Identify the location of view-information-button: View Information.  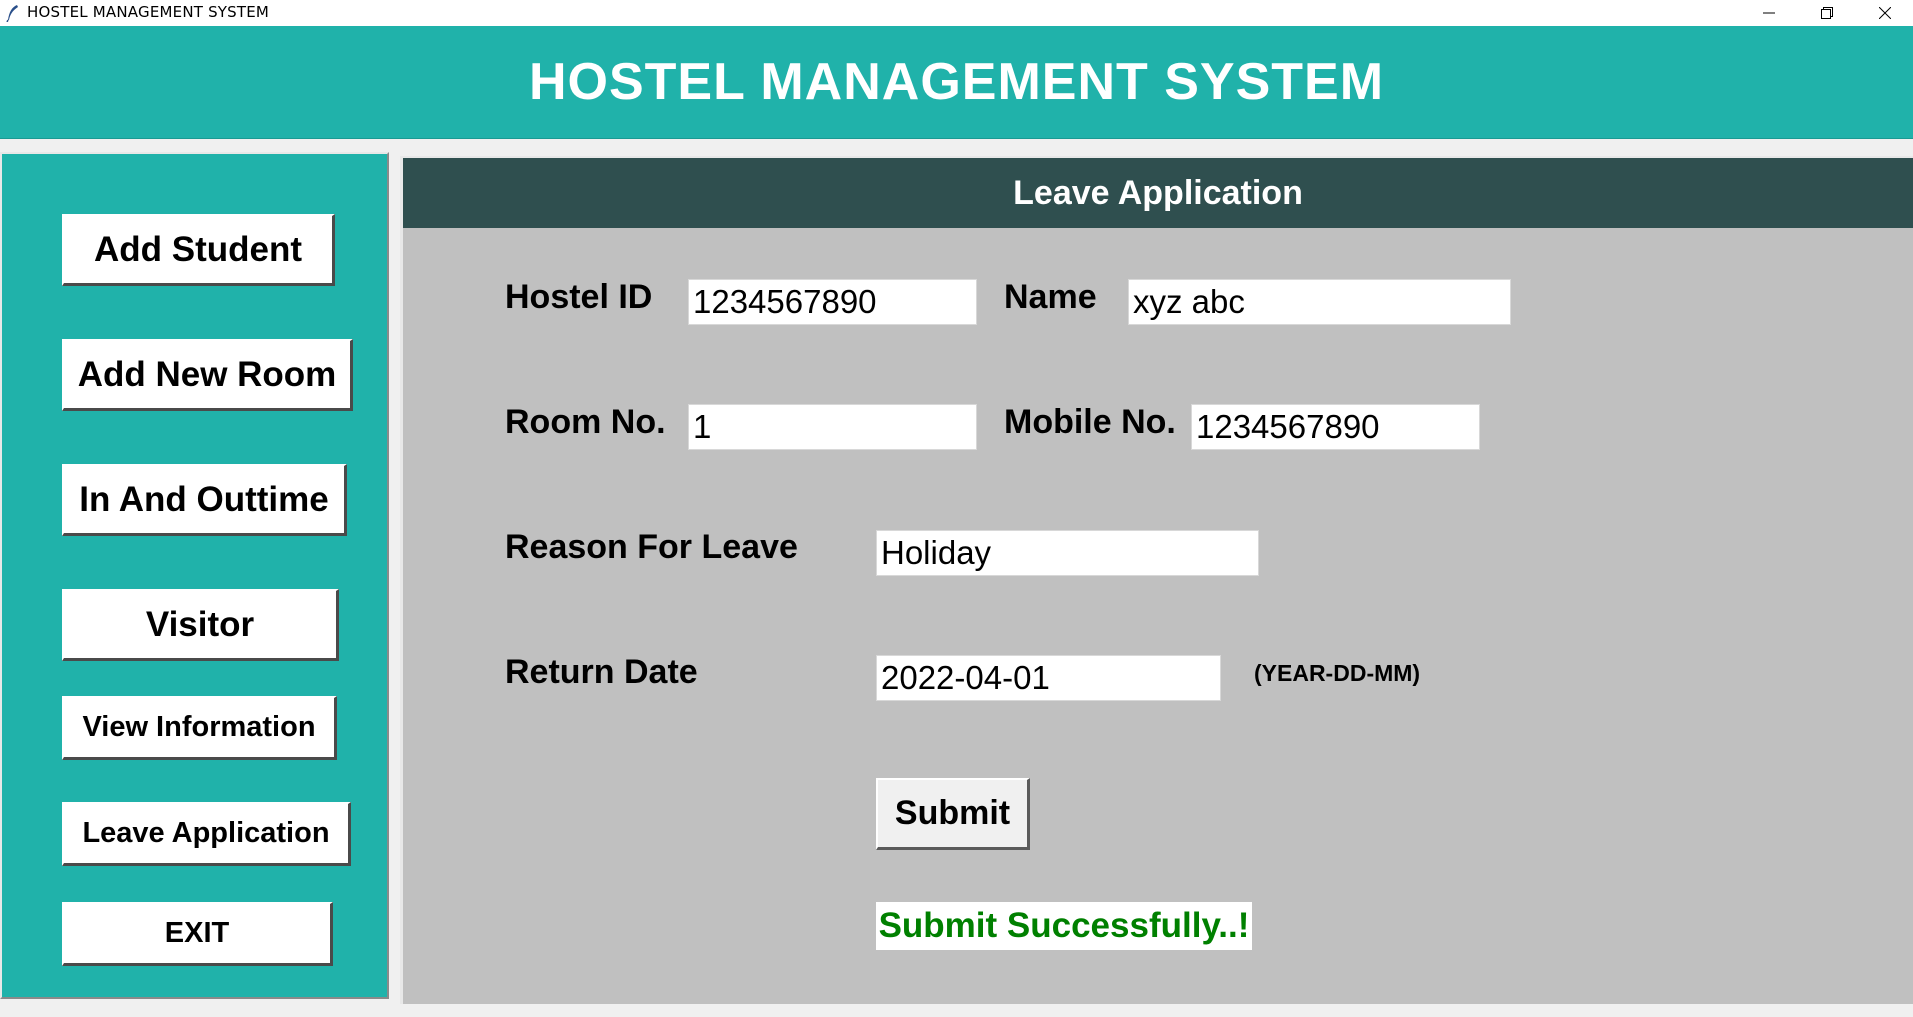
(199, 728).